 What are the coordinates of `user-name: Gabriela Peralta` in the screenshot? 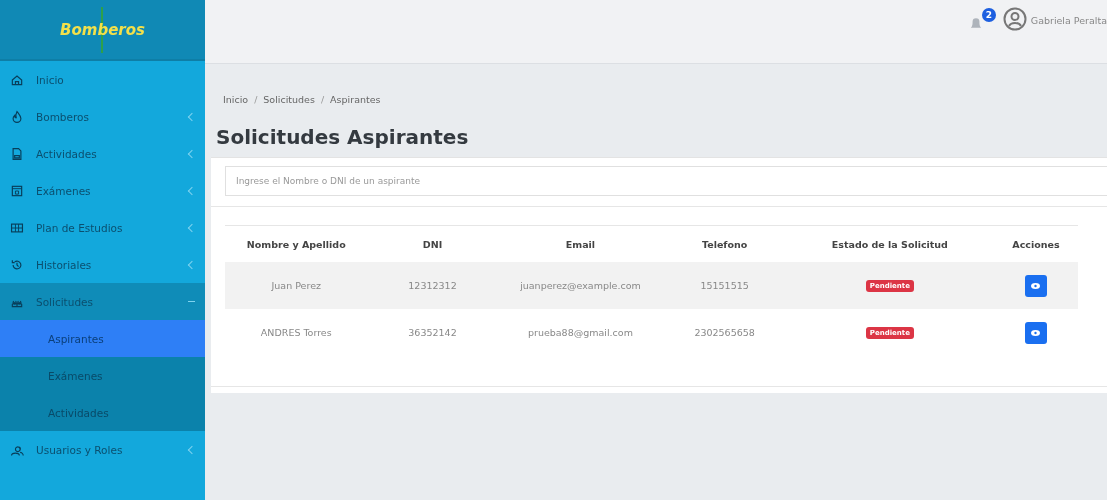 It's located at (1068, 20).